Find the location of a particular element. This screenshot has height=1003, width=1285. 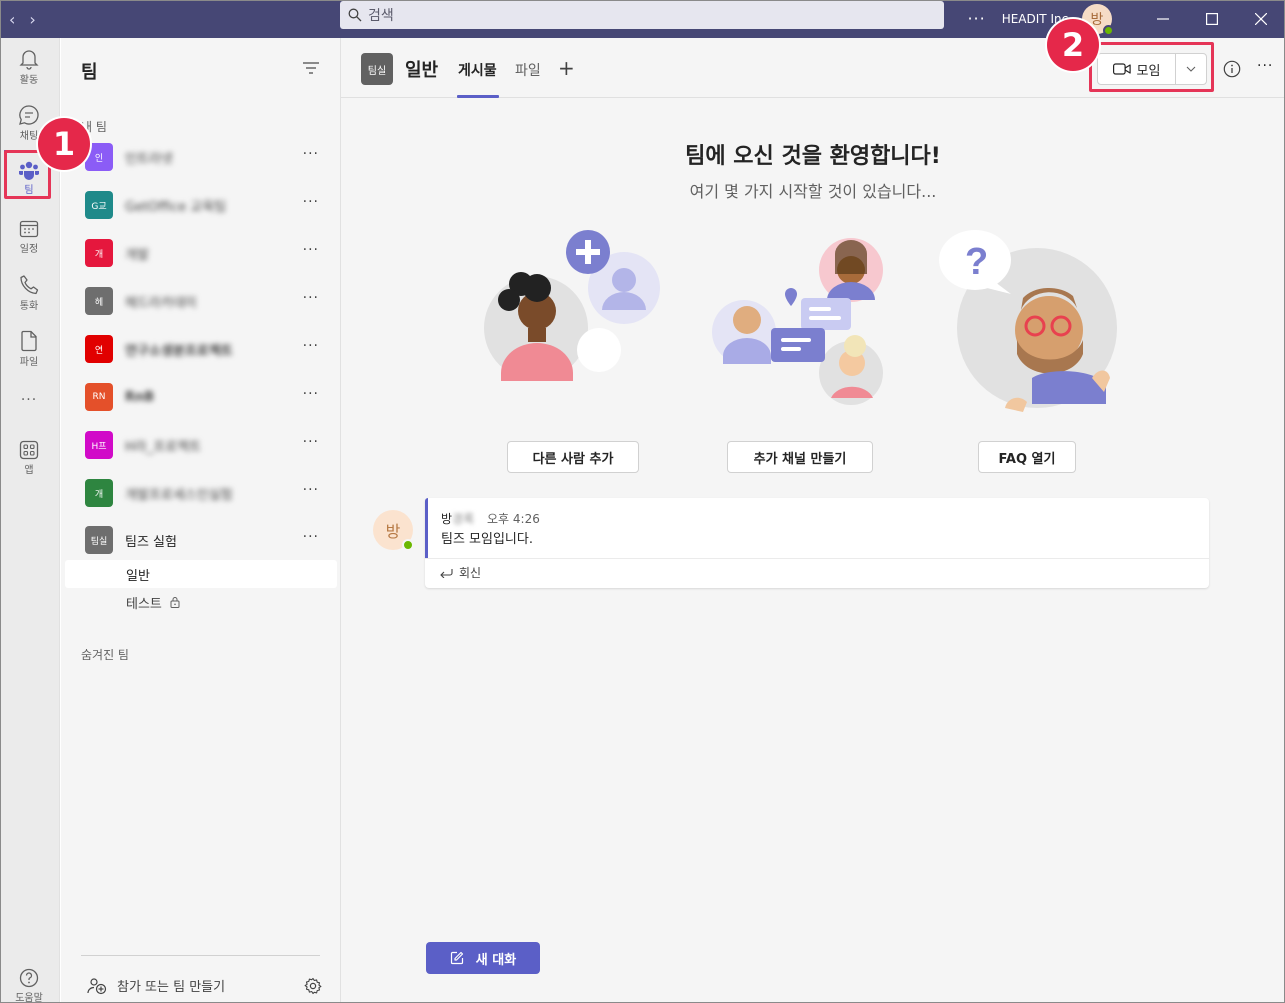

rail-label: 앱 is located at coordinates (29, 470).